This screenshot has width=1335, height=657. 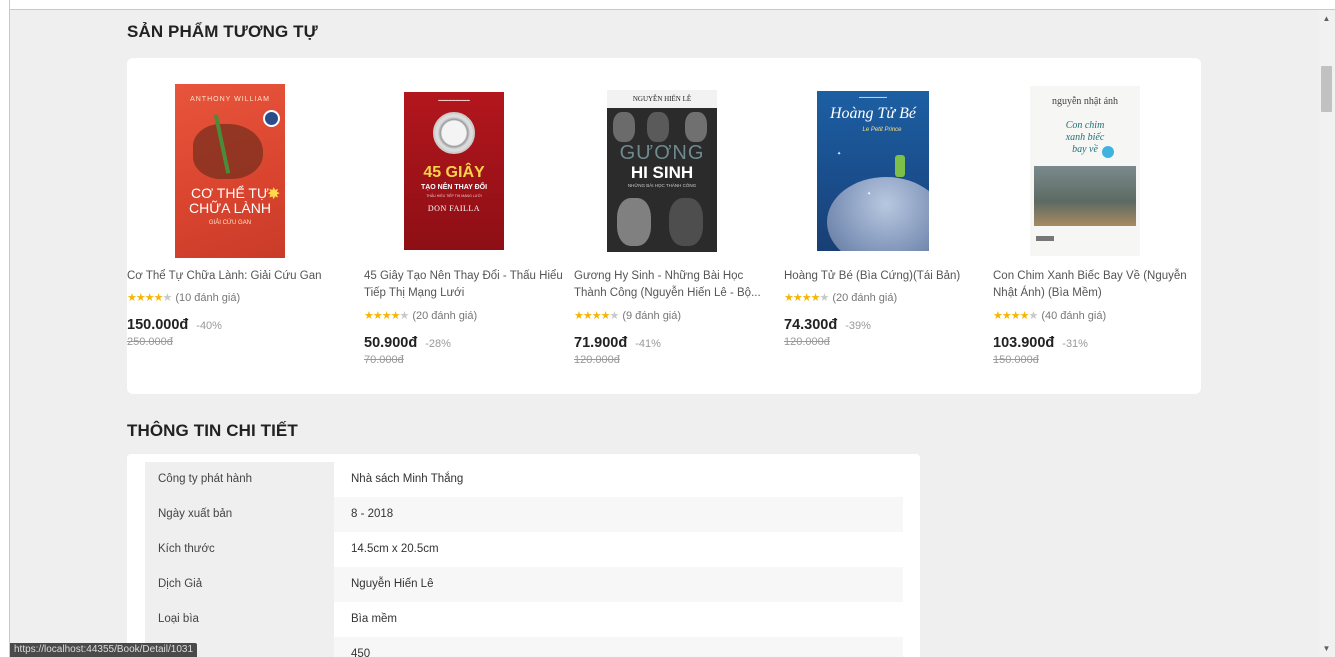 I want to click on product-price: 150.000đ, so click(x=158, y=325).